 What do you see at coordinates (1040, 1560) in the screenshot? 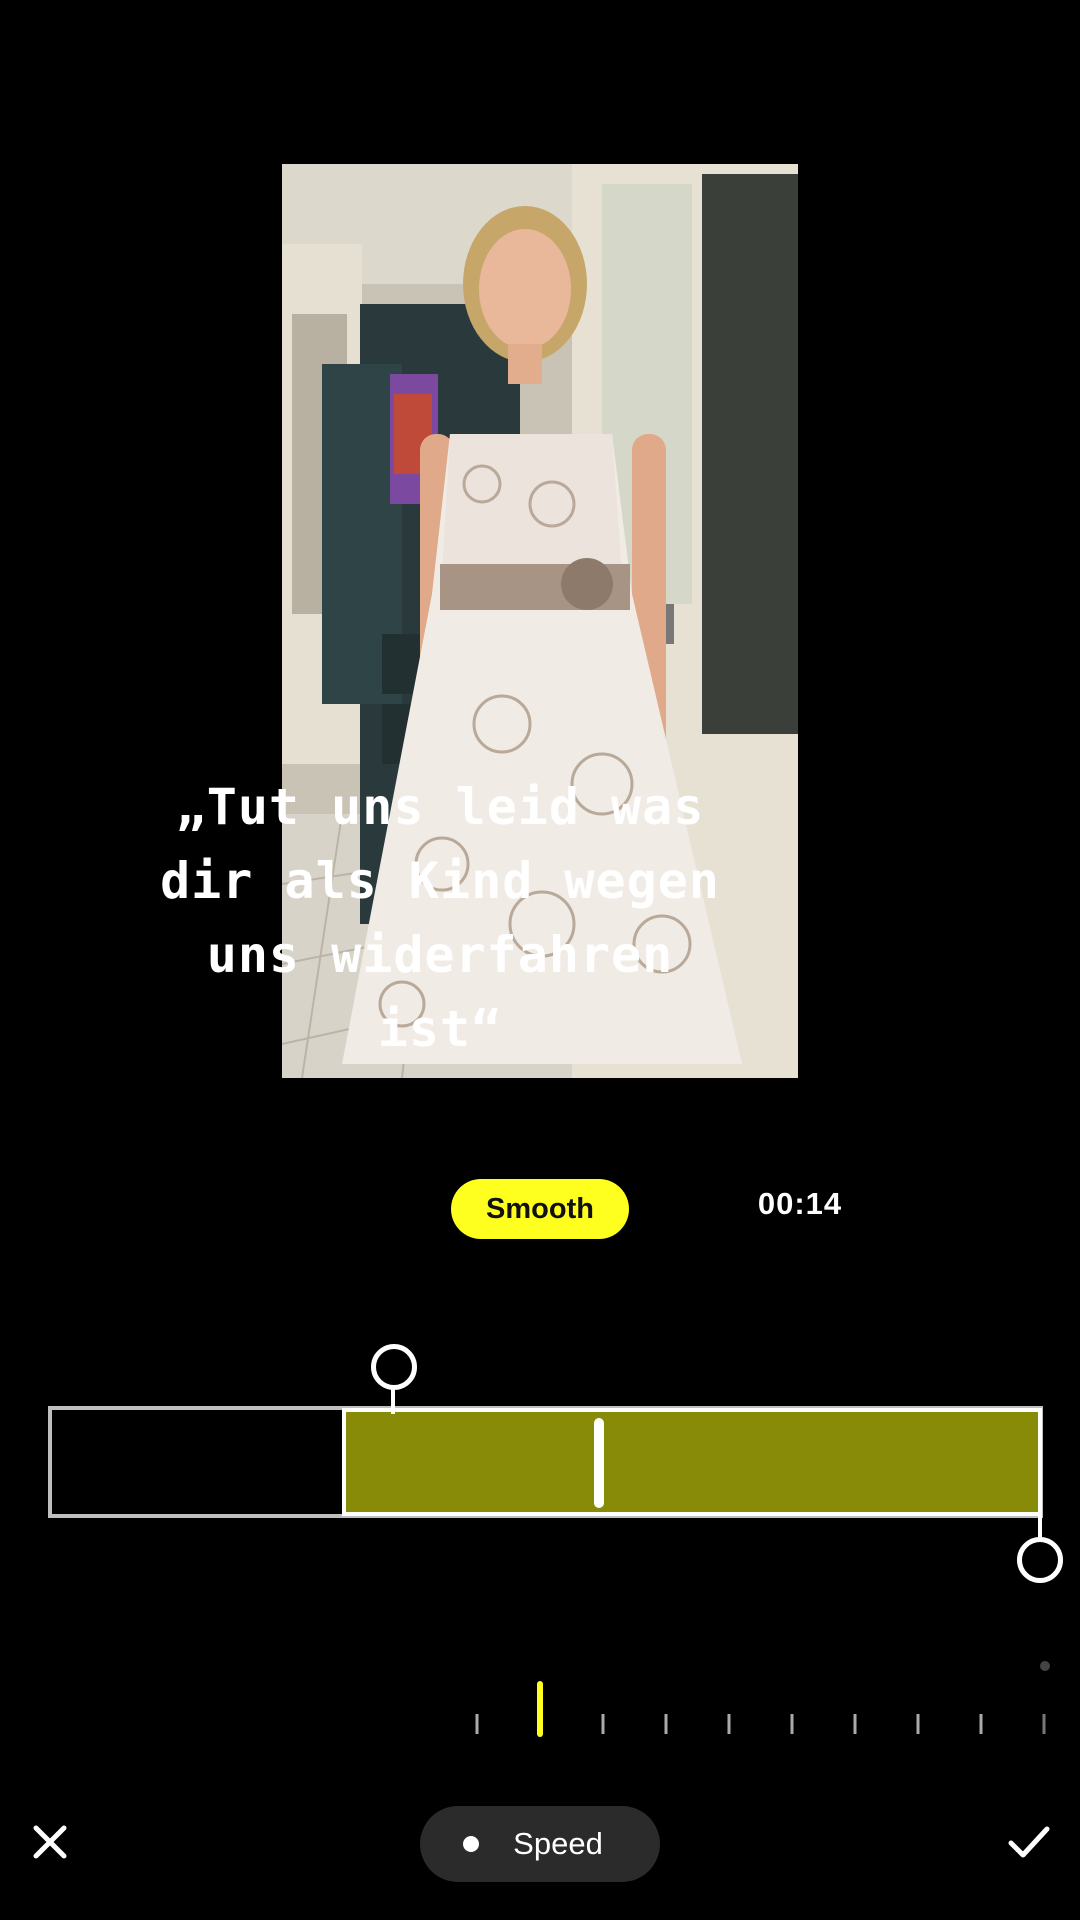
I see `end-trim-handle` at bounding box center [1040, 1560].